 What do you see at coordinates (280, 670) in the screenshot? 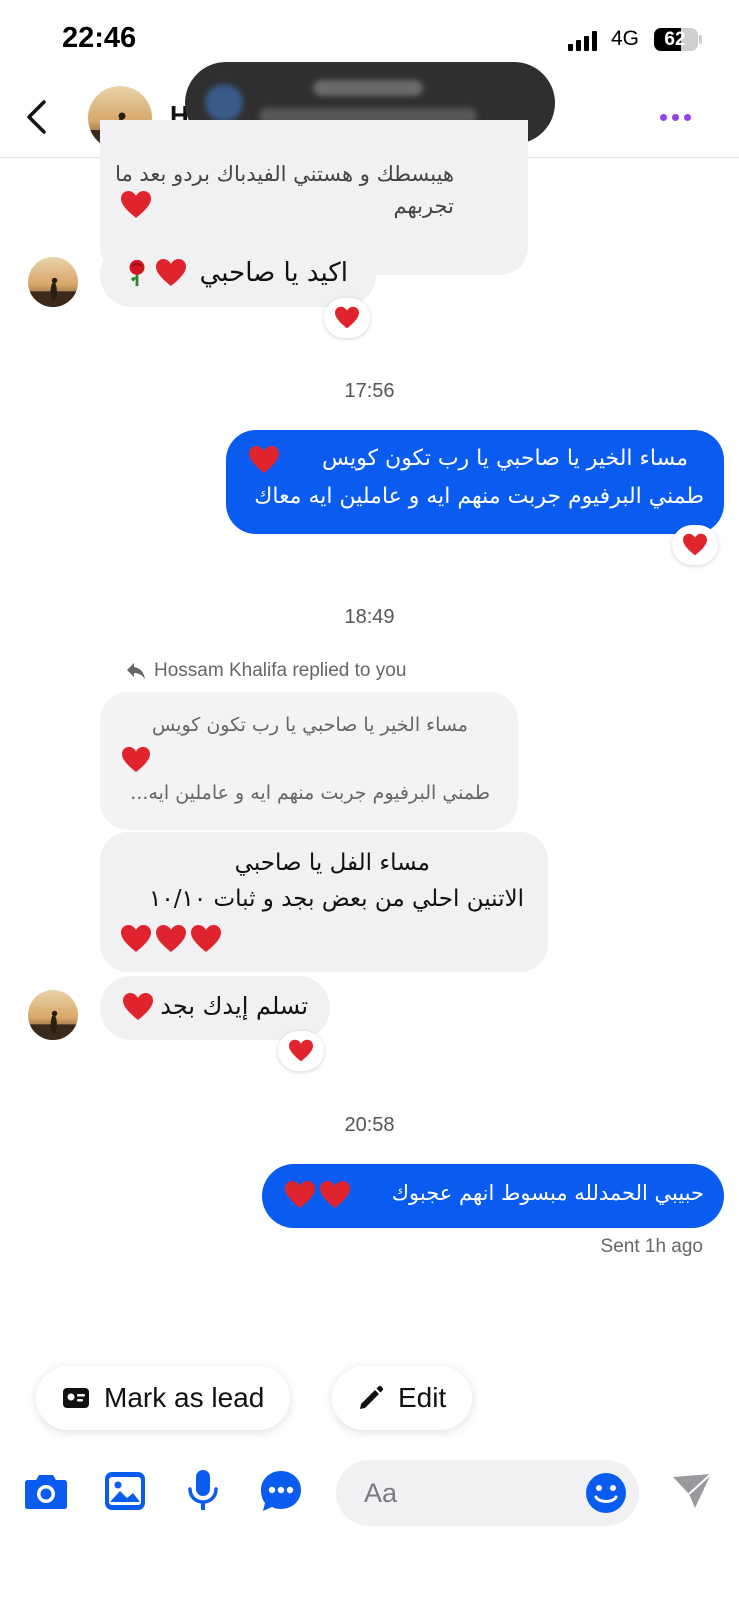
I see `reply-label-text: Hossam Khalifa replied to you` at bounding box center [280, 670].